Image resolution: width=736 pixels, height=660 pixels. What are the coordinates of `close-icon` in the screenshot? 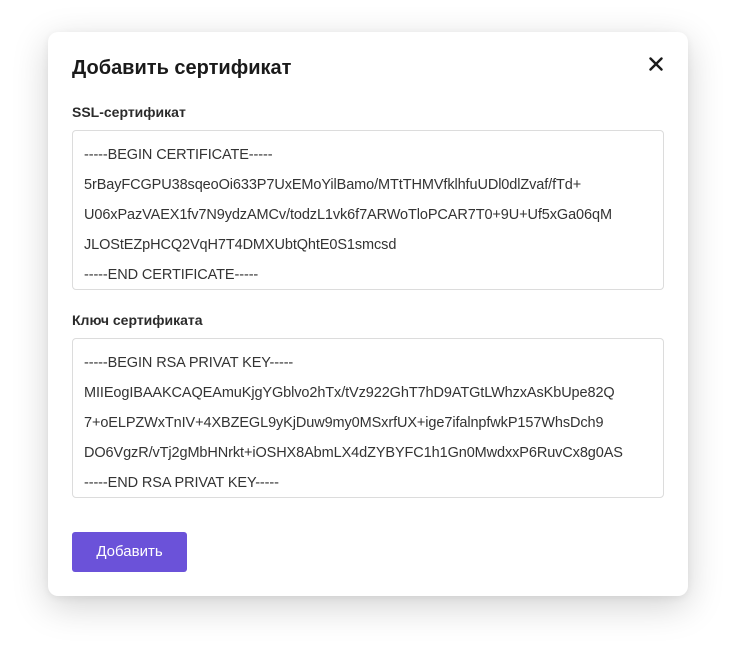 It's located at (656, 64).